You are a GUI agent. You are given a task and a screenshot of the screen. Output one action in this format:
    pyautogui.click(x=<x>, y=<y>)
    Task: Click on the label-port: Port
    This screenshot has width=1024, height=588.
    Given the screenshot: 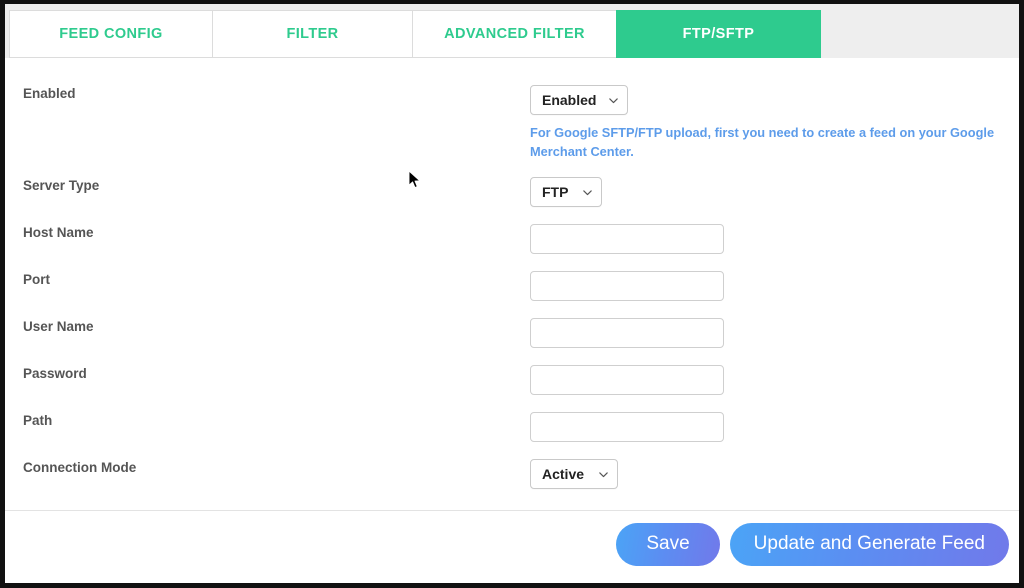 What is the action you would take?
    pyautogui.click(x=36, y=279)
    